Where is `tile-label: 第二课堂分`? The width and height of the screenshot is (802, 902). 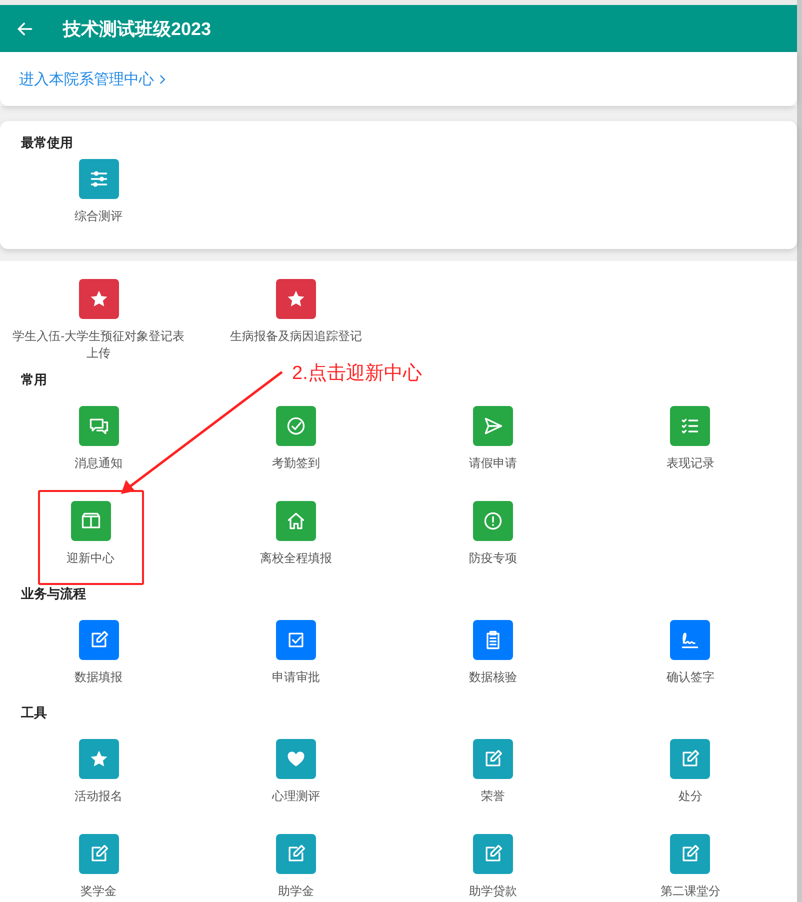
tile-label: 第二课堂分 is located at coordinates (690, 891).